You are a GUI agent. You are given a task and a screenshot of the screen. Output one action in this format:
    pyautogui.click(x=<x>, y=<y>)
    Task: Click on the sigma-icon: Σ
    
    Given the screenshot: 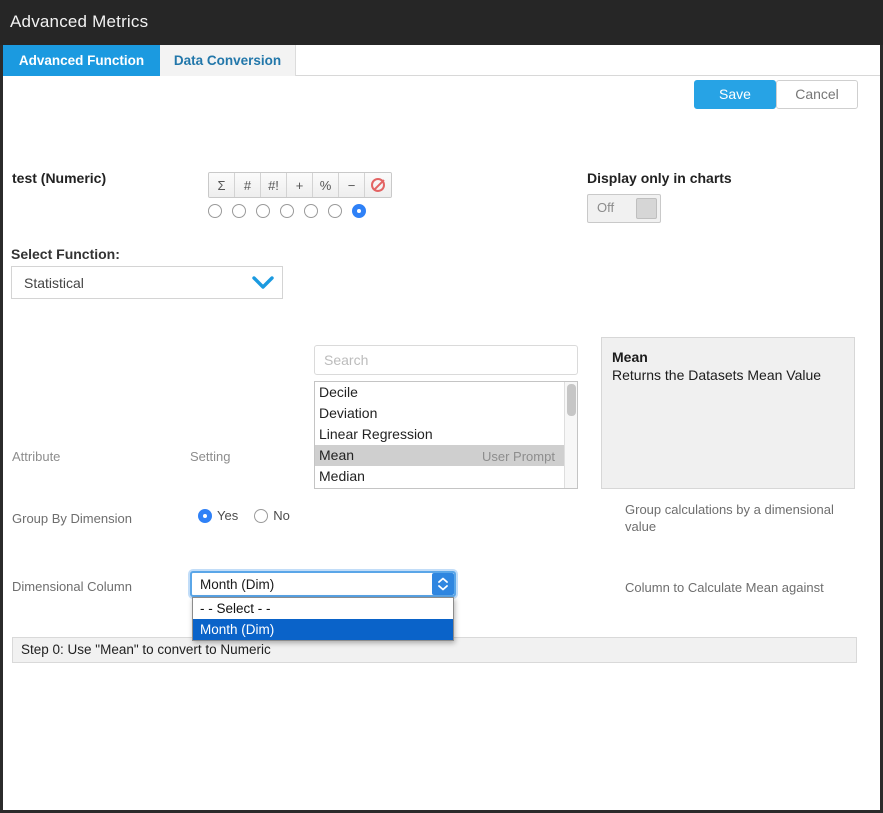 What is the action you would take?
    pyautogui.click(x=222, y=185)
    